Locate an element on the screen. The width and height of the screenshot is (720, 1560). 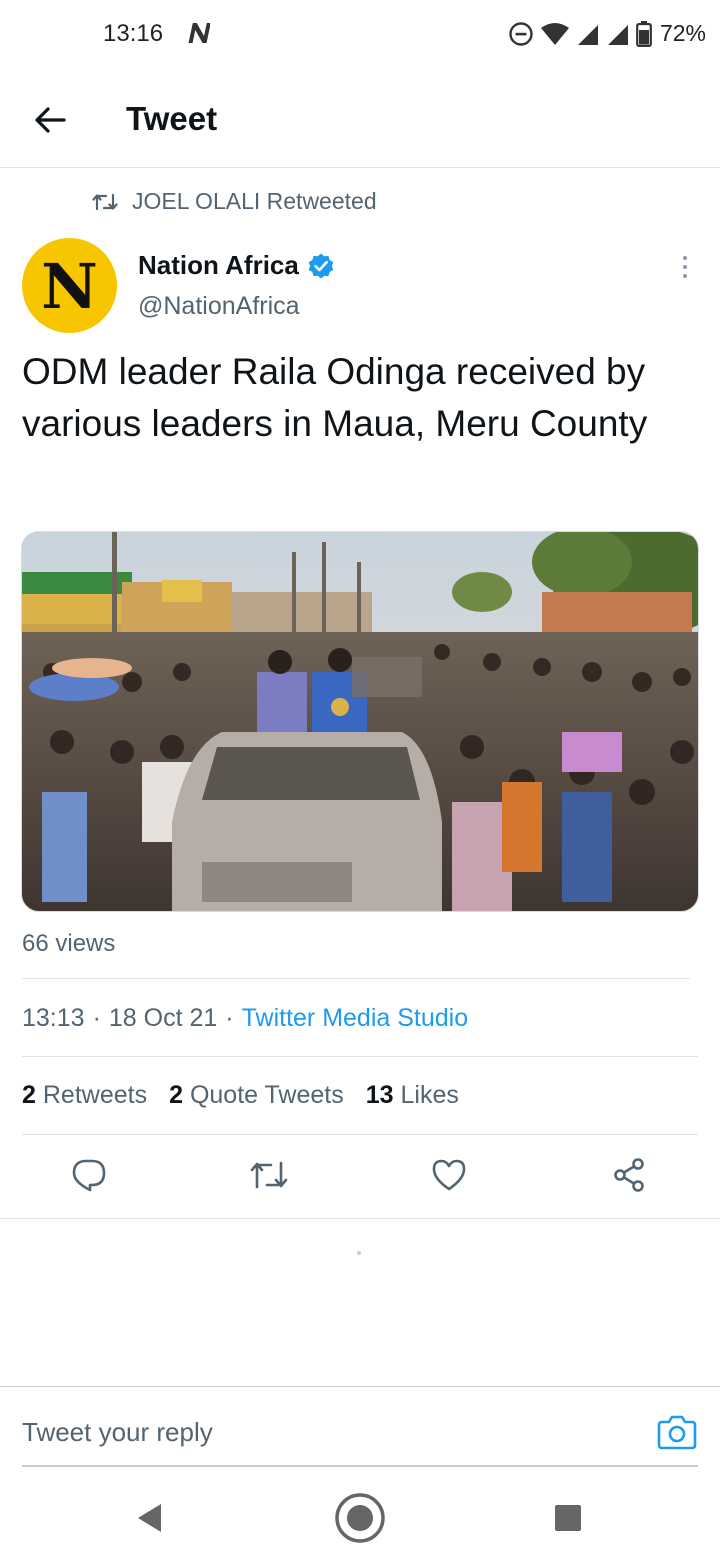
more-options-button is located at coordinates (685, 267).